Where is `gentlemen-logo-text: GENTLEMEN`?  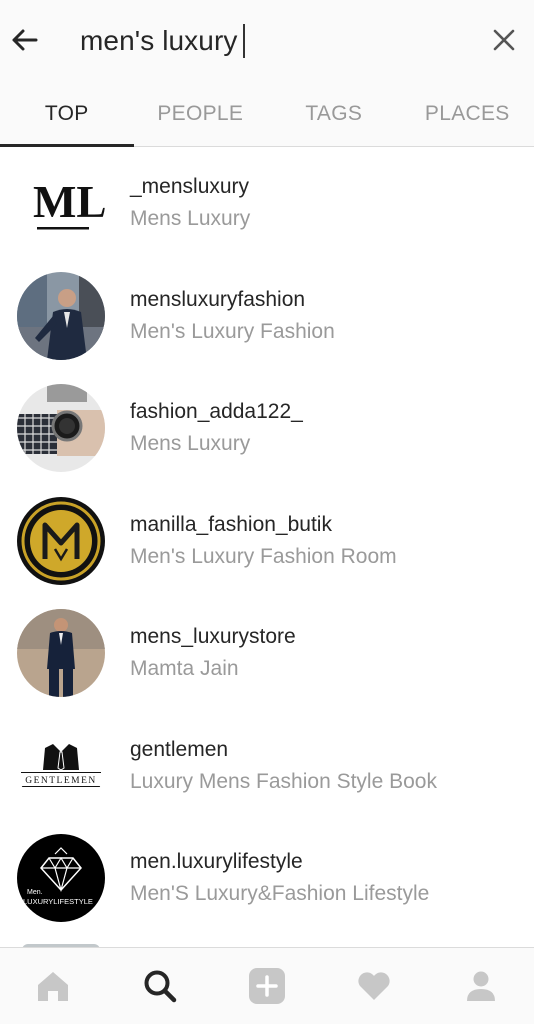
gentlemen-logo-text: GENTLEMEN is located at coordinates (61, 781).